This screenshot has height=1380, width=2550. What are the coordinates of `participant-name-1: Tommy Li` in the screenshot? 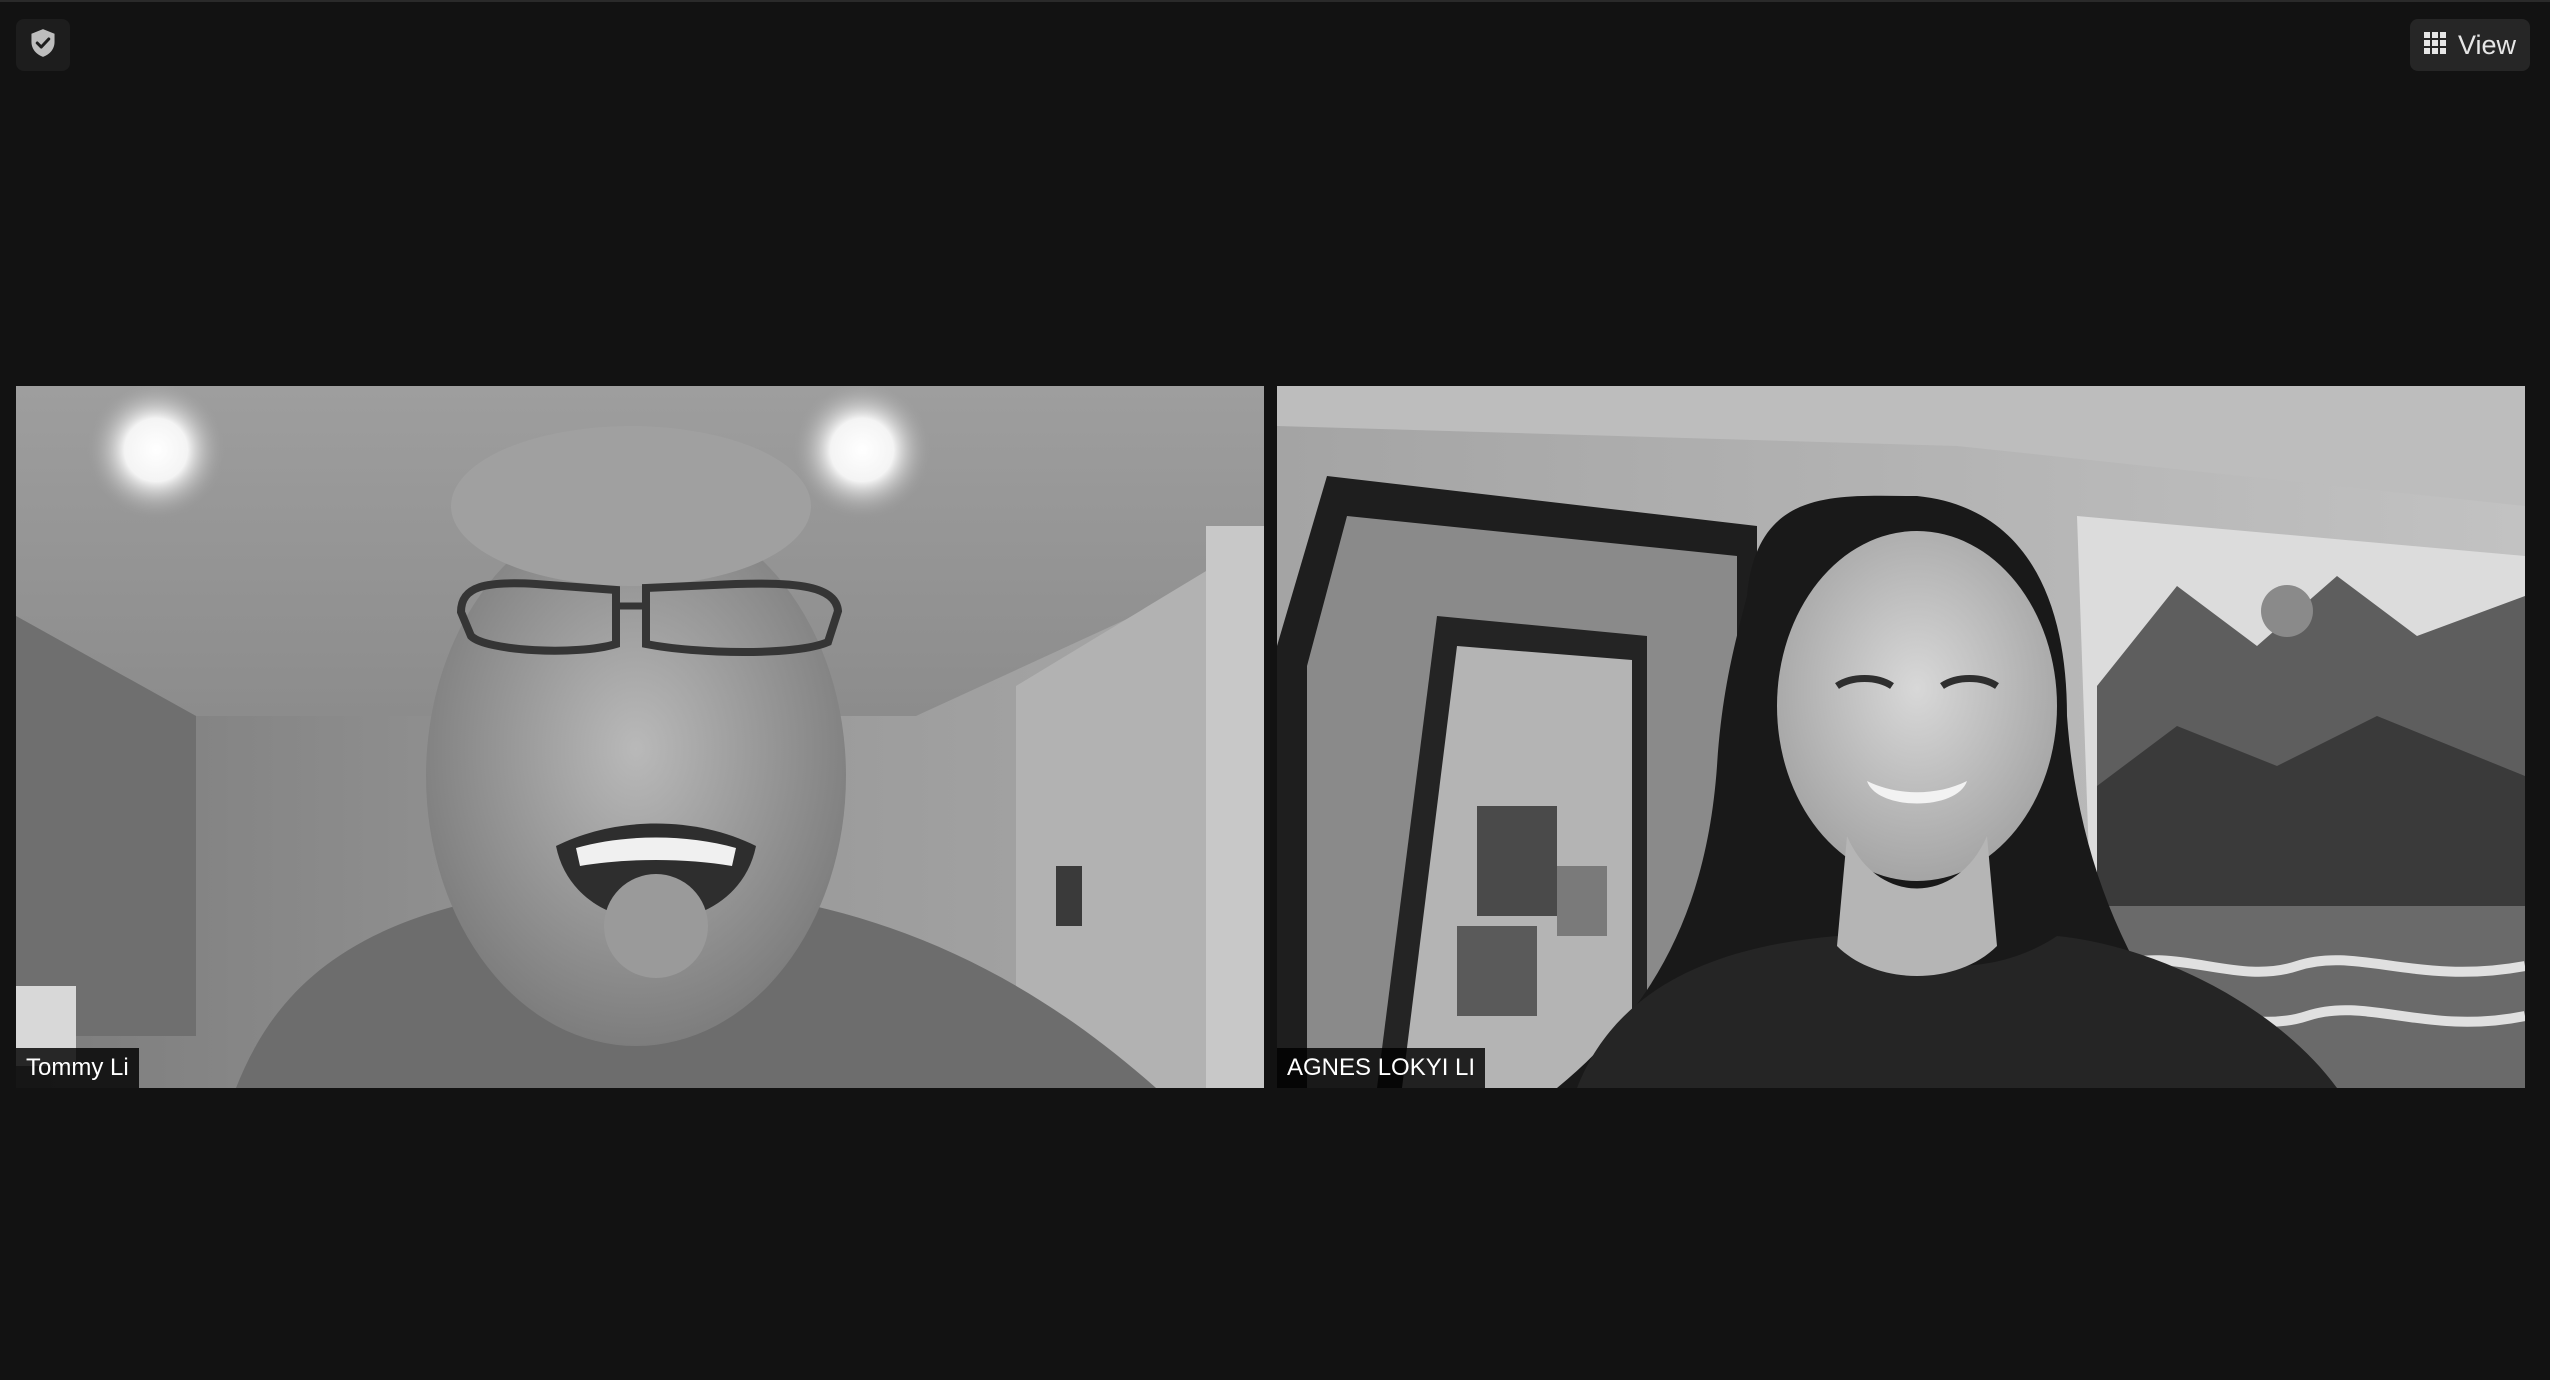 It's located at (77, 1068).